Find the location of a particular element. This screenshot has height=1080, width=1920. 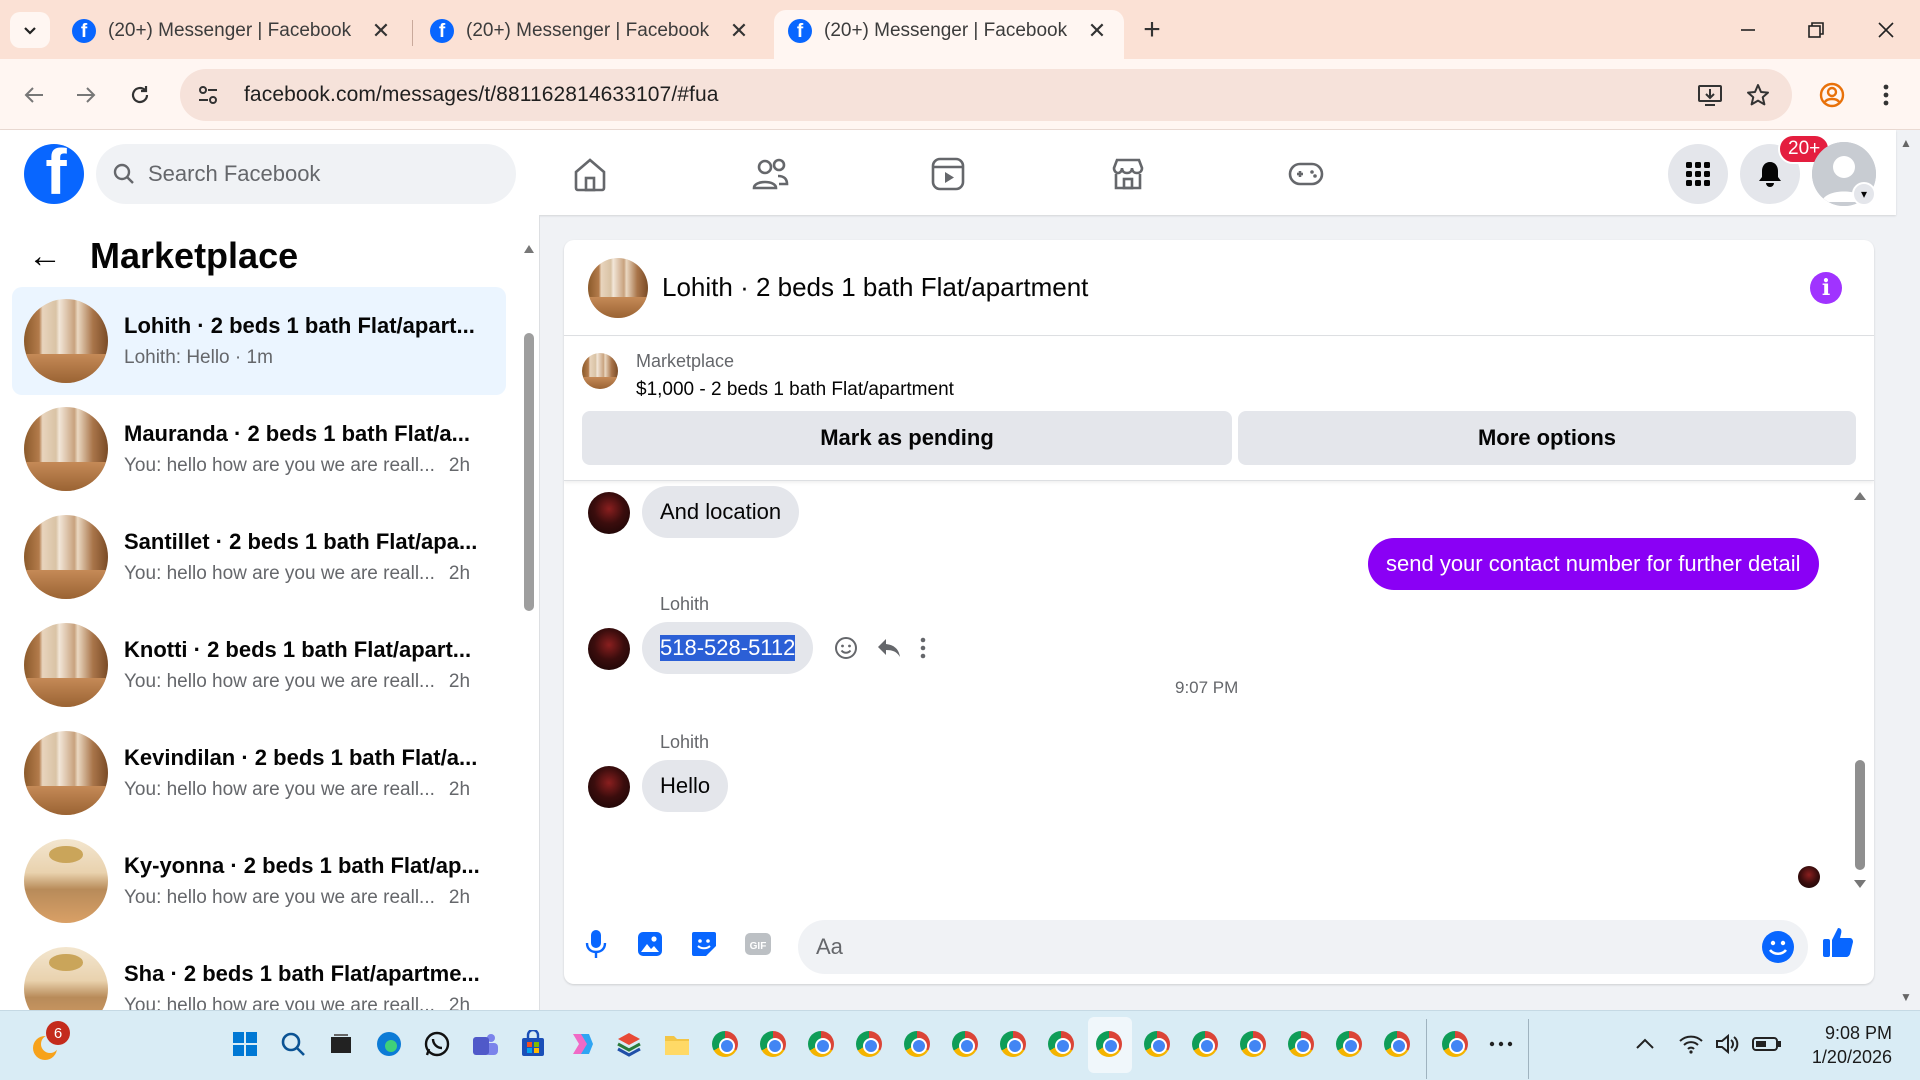

taskbar-app-stack is located at coordinates (629, 1044).